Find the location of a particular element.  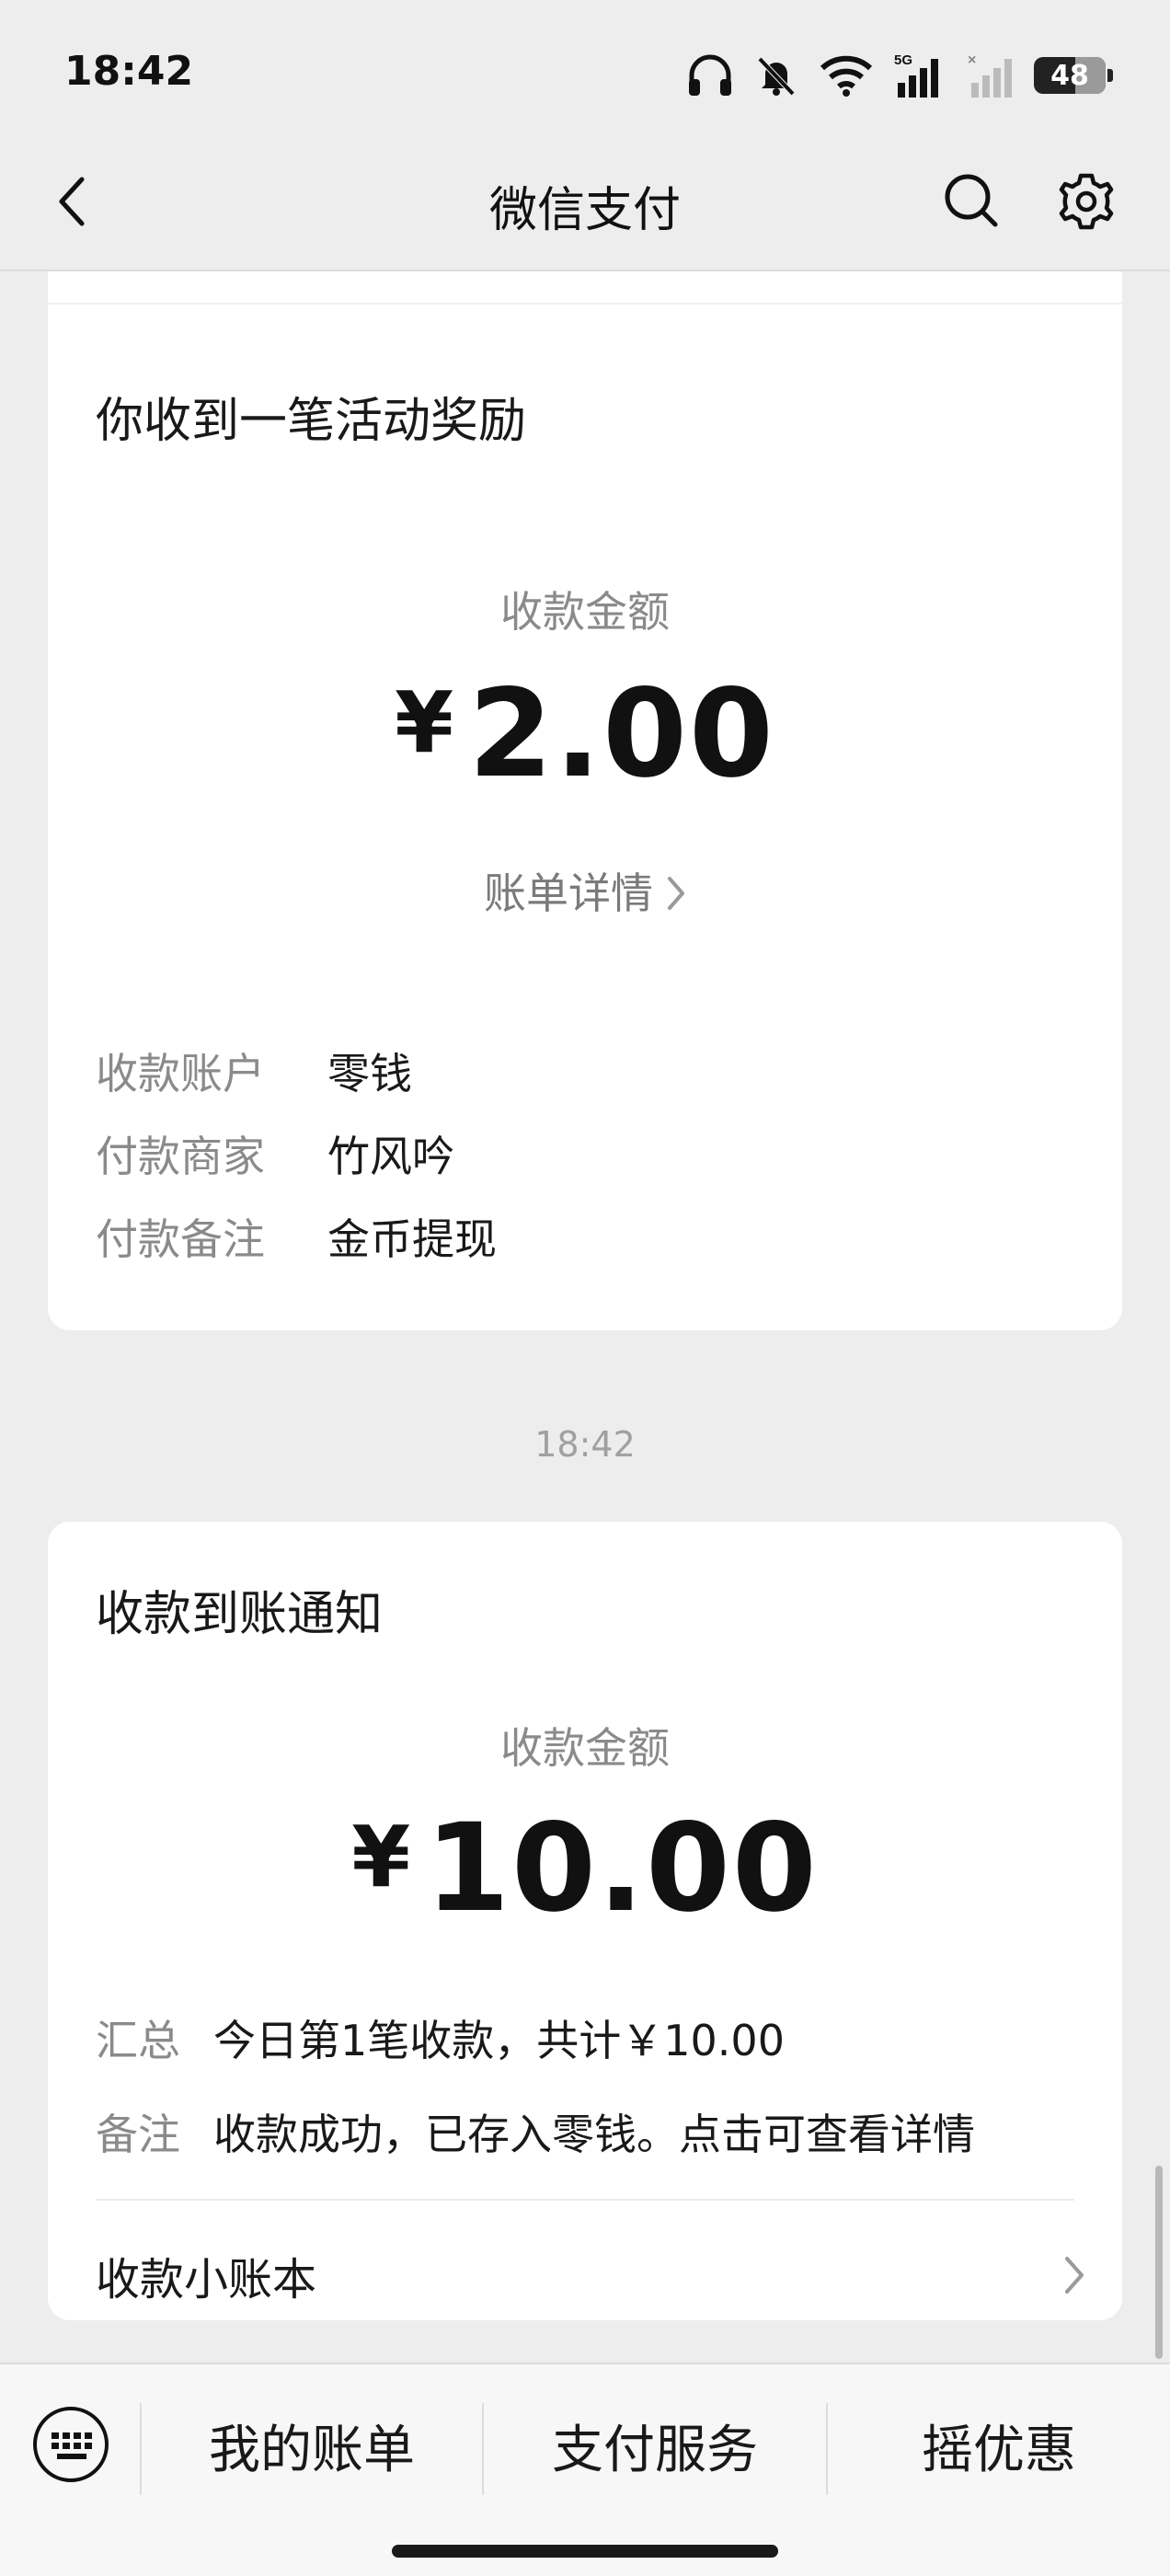

row-value: 零钱 is located at coordinates (369, 1073).